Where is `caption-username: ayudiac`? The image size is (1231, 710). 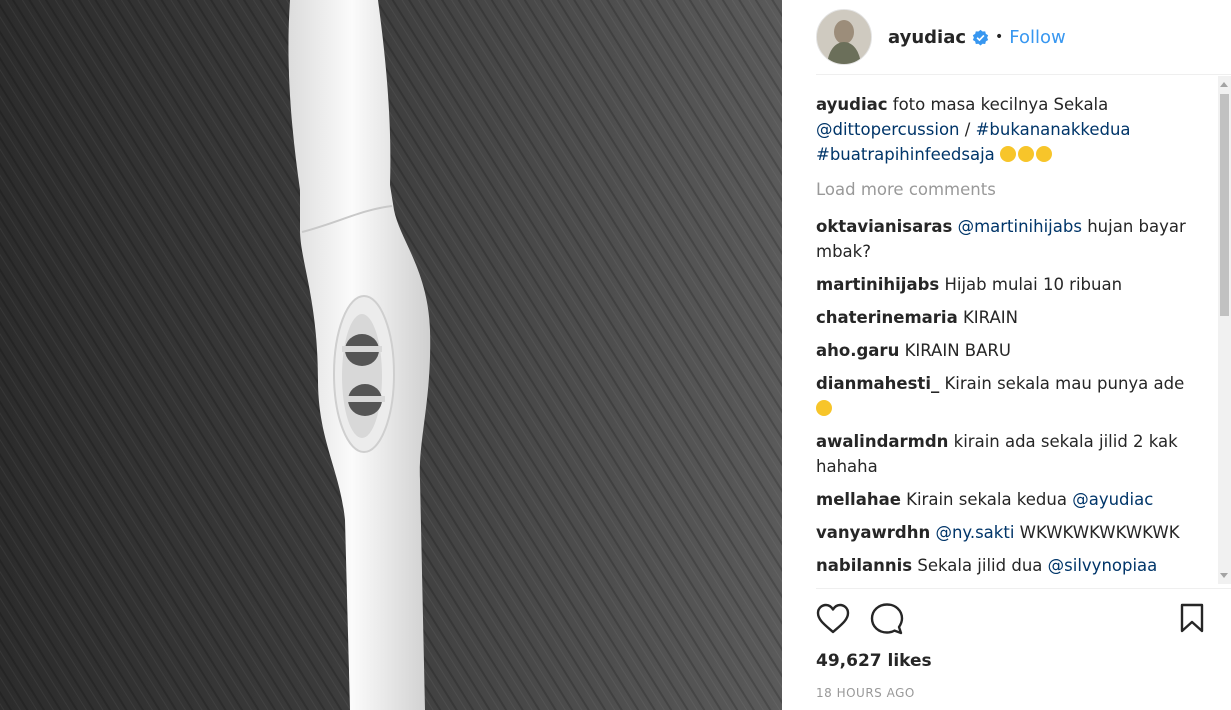 caption-username: ayudiac is located at coordinates (852, 104).